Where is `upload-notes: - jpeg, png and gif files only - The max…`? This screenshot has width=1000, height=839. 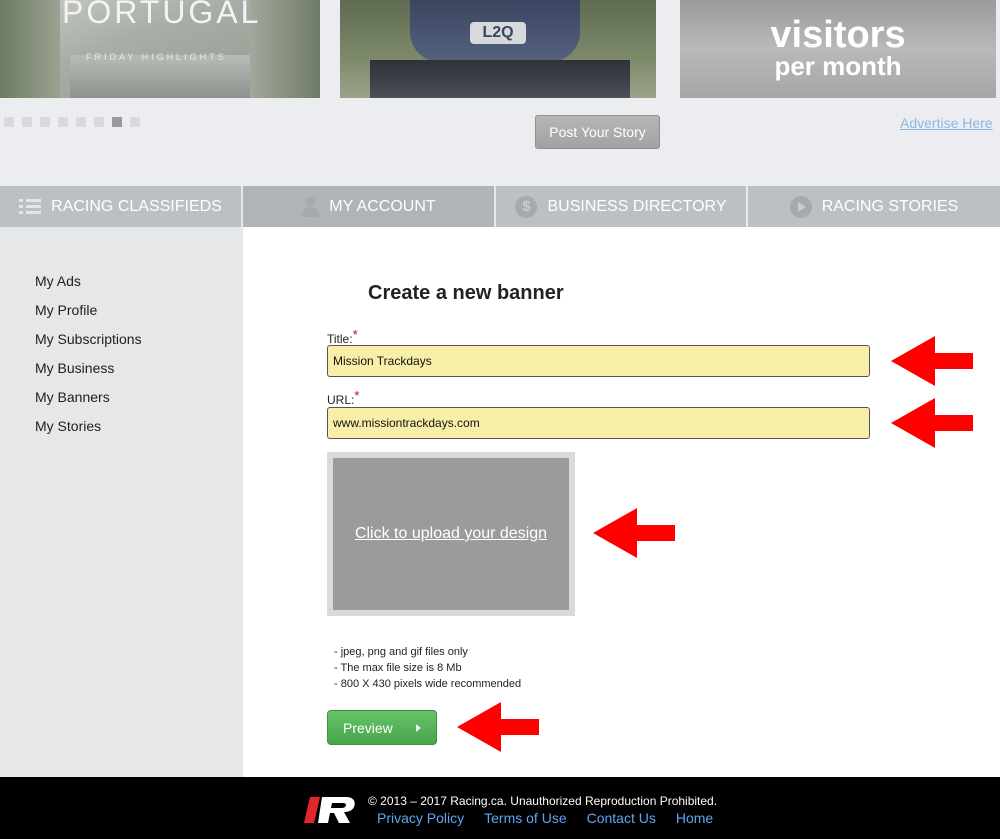 upload-notes: - jpeg, png and gif files only - The max… is located at coordinates (427, 670).